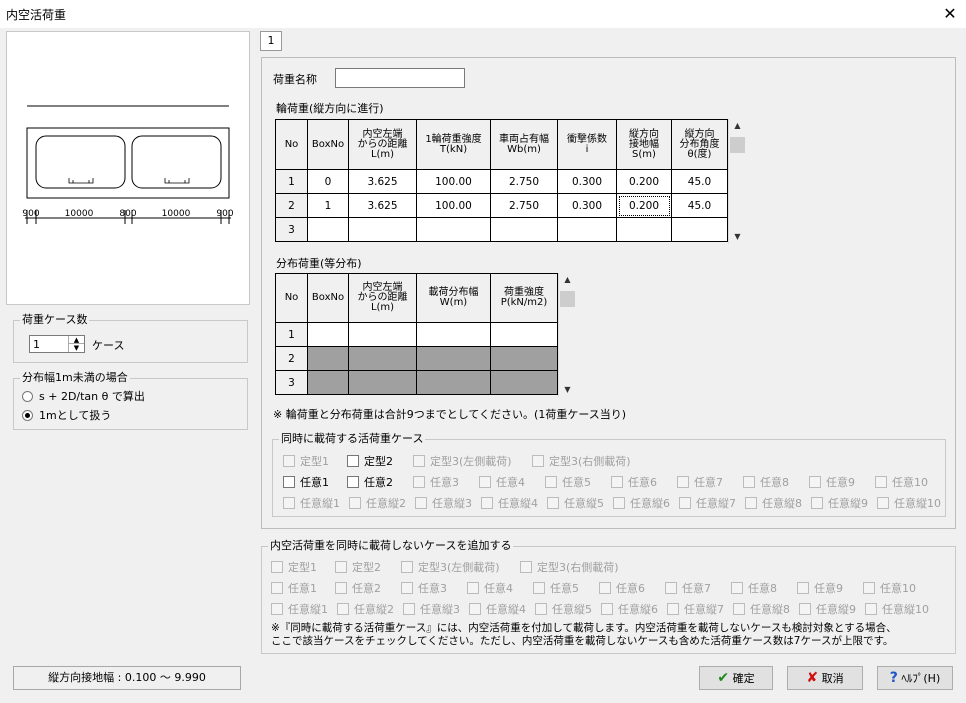 The image size is (966, 703). What do you see at coordinates (644, 205) in the screenshot?
I see `selected-cell: 0.200` at bounding box center [644, 205].